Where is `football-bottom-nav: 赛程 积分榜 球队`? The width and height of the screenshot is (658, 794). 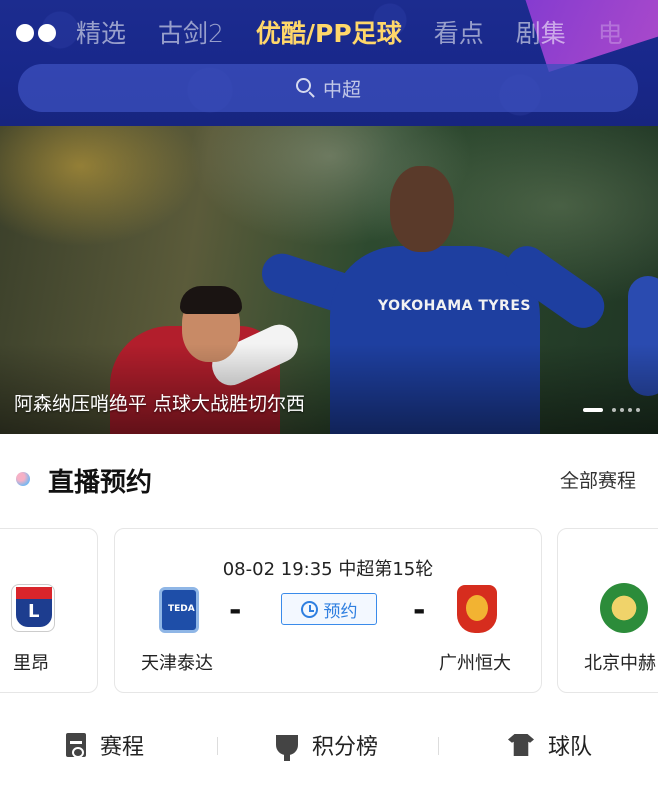 football-bottom-nav: 赛程 积分榜 球队 is located at coordinates (329, 745).